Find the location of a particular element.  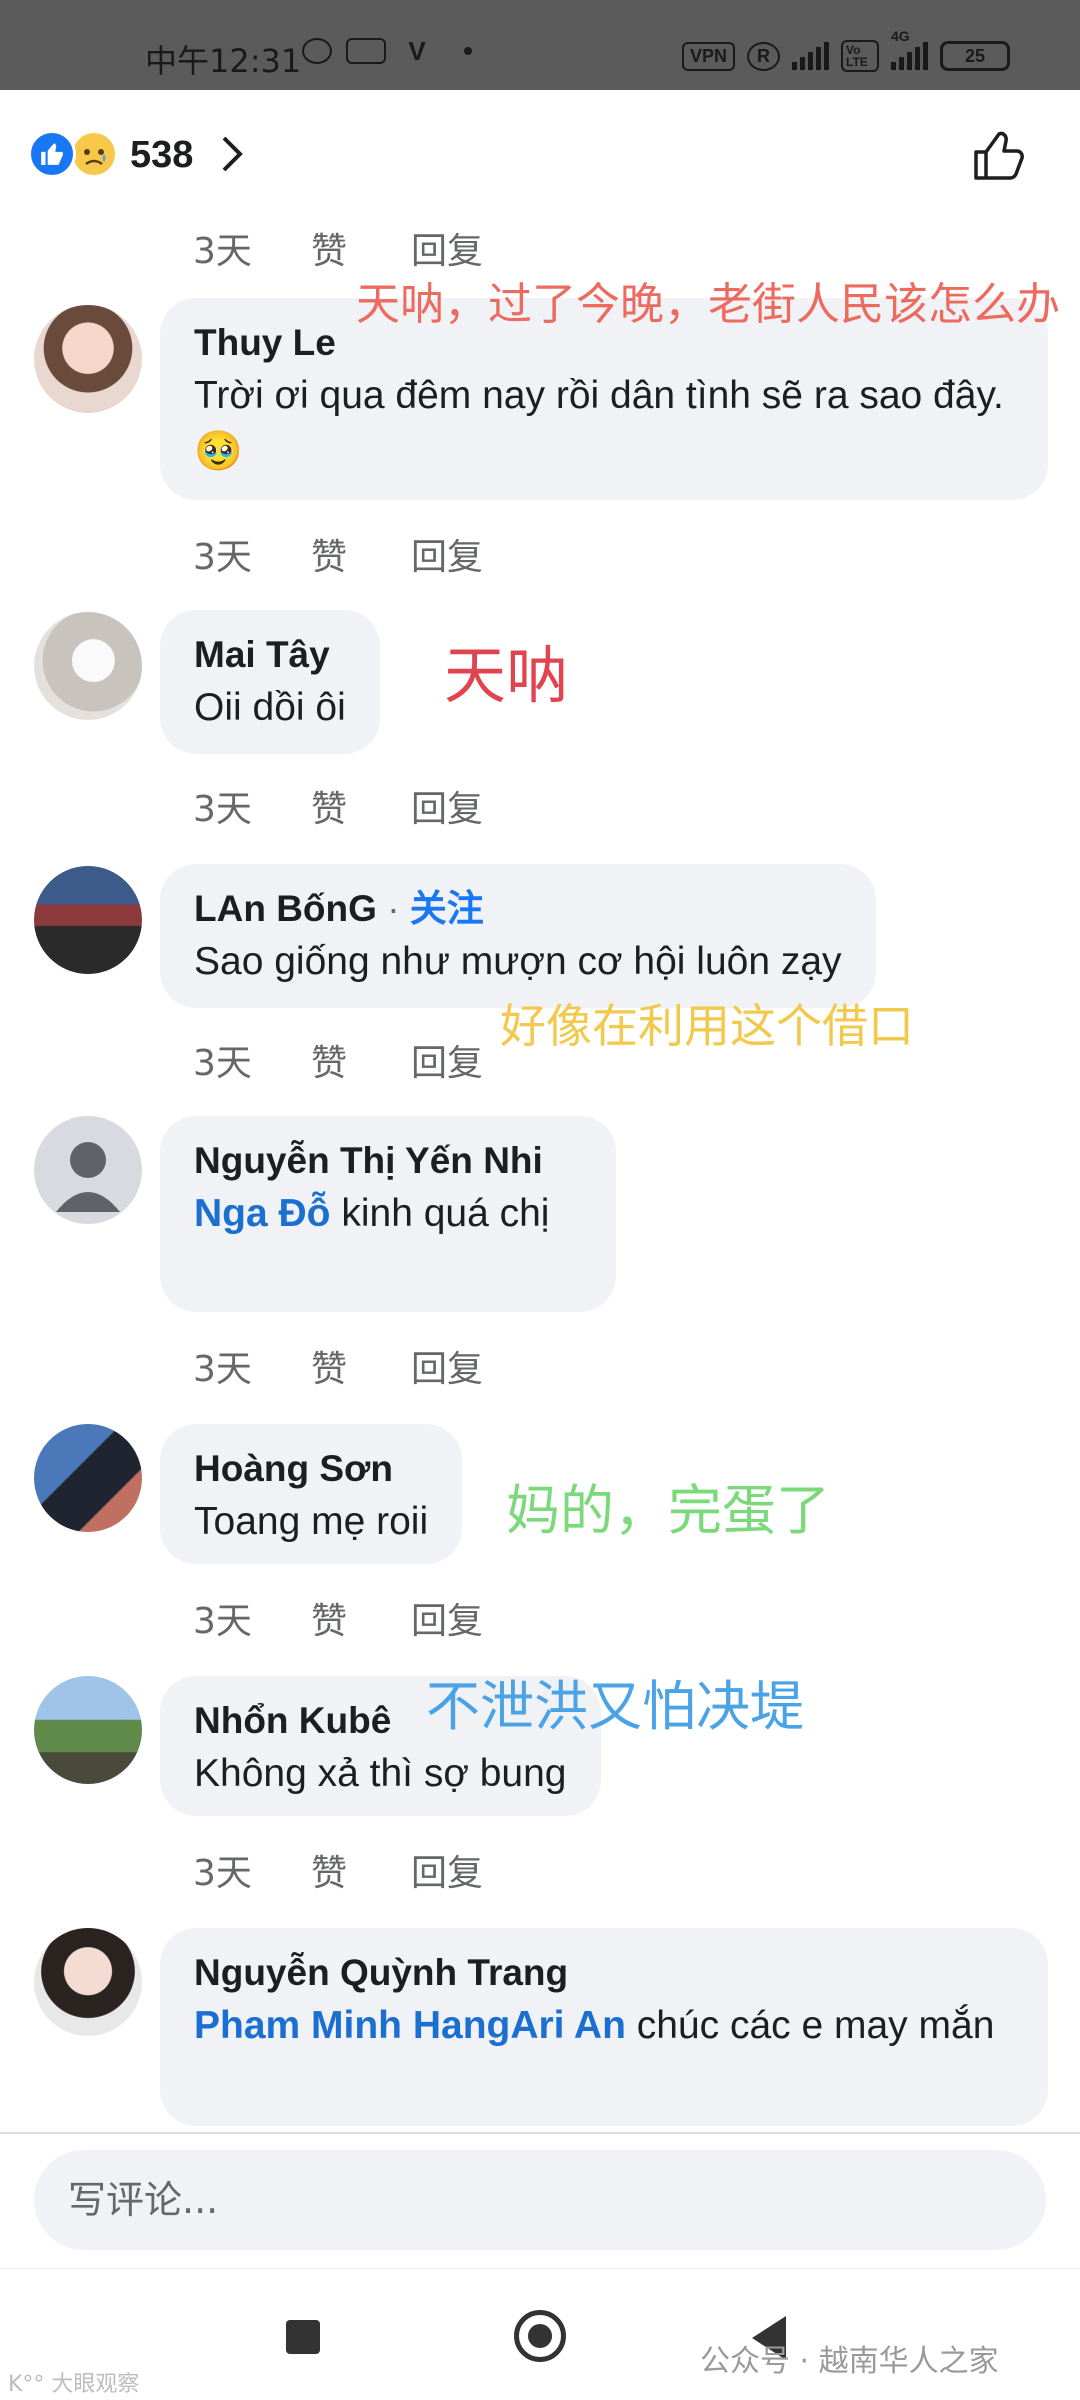

comment-bubble: Hoàng Sơn Toang mẹ roii is located at coordinates (311, 1494).